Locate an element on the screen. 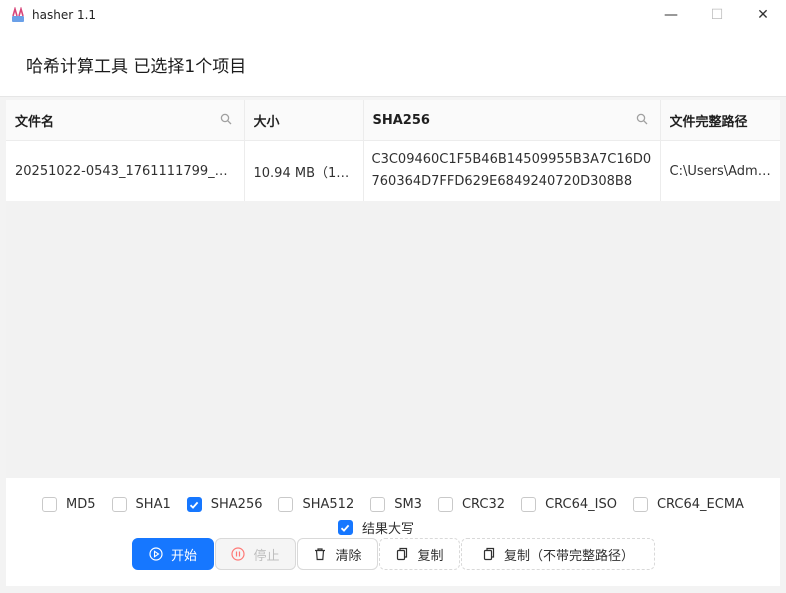  copy-without-path-button: 复制（不带完整路径） is located at coordinates (558, 554).